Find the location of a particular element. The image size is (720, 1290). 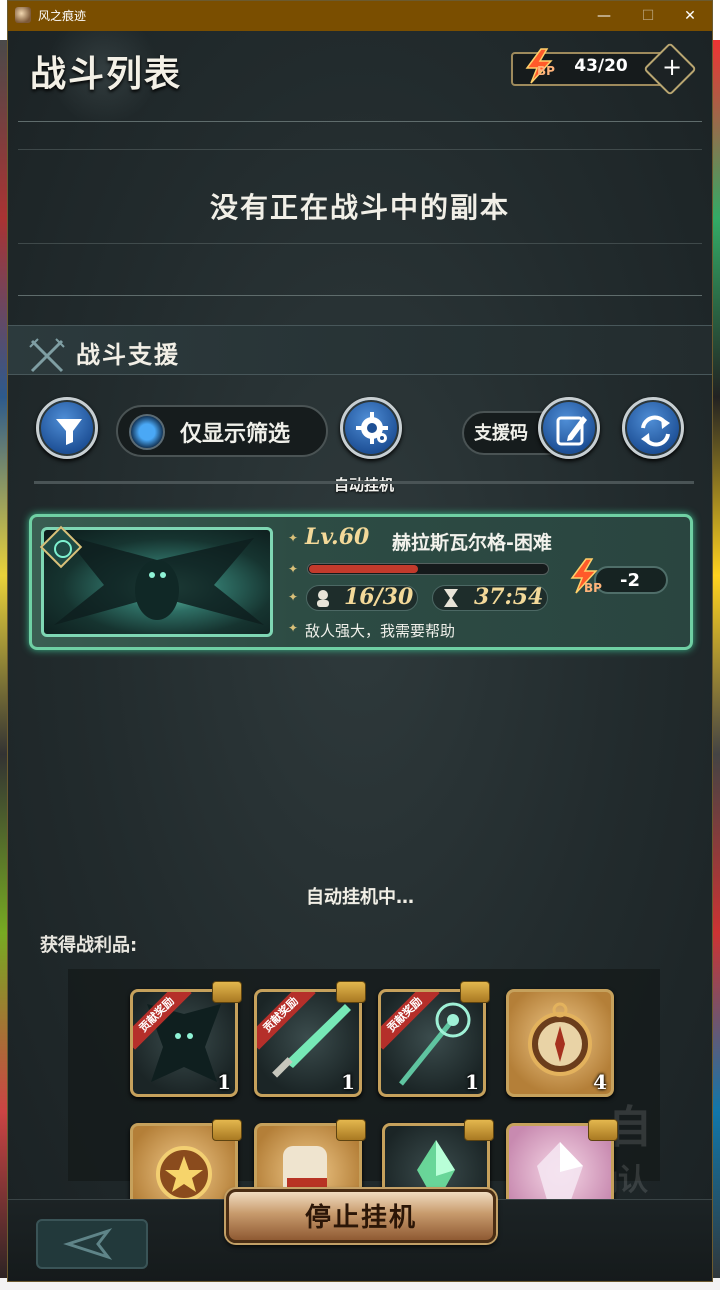

support-code-edit-button is located at coordinates (569, 428).